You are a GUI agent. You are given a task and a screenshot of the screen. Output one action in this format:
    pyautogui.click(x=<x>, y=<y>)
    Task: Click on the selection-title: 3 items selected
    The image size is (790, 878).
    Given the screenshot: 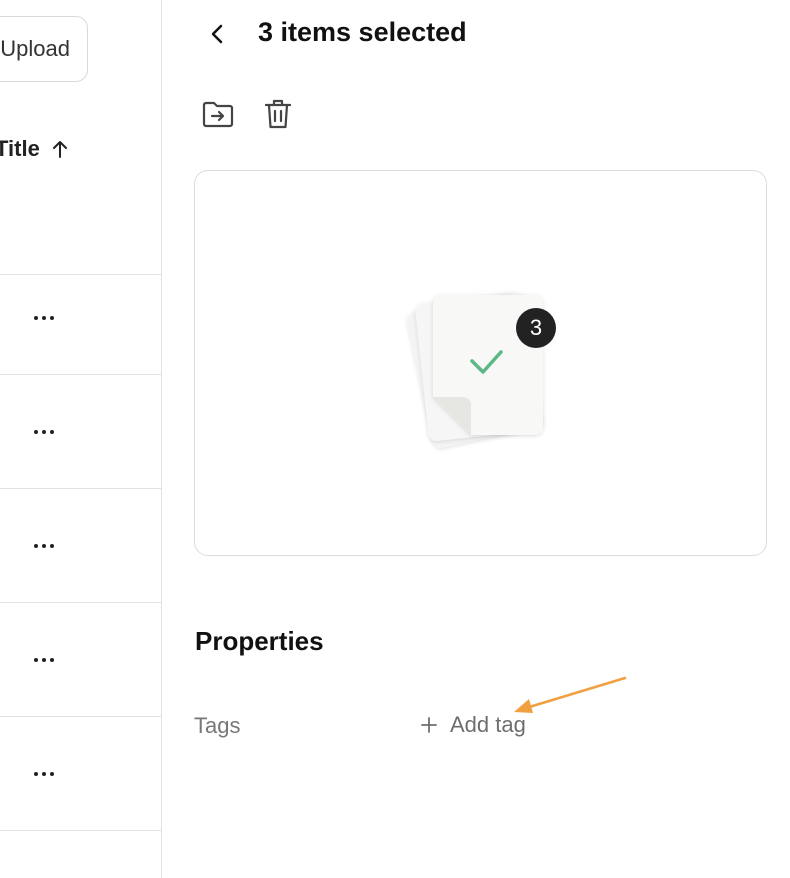 What is the action you would take?
    pyautogui.click(x=362, y=32)
    